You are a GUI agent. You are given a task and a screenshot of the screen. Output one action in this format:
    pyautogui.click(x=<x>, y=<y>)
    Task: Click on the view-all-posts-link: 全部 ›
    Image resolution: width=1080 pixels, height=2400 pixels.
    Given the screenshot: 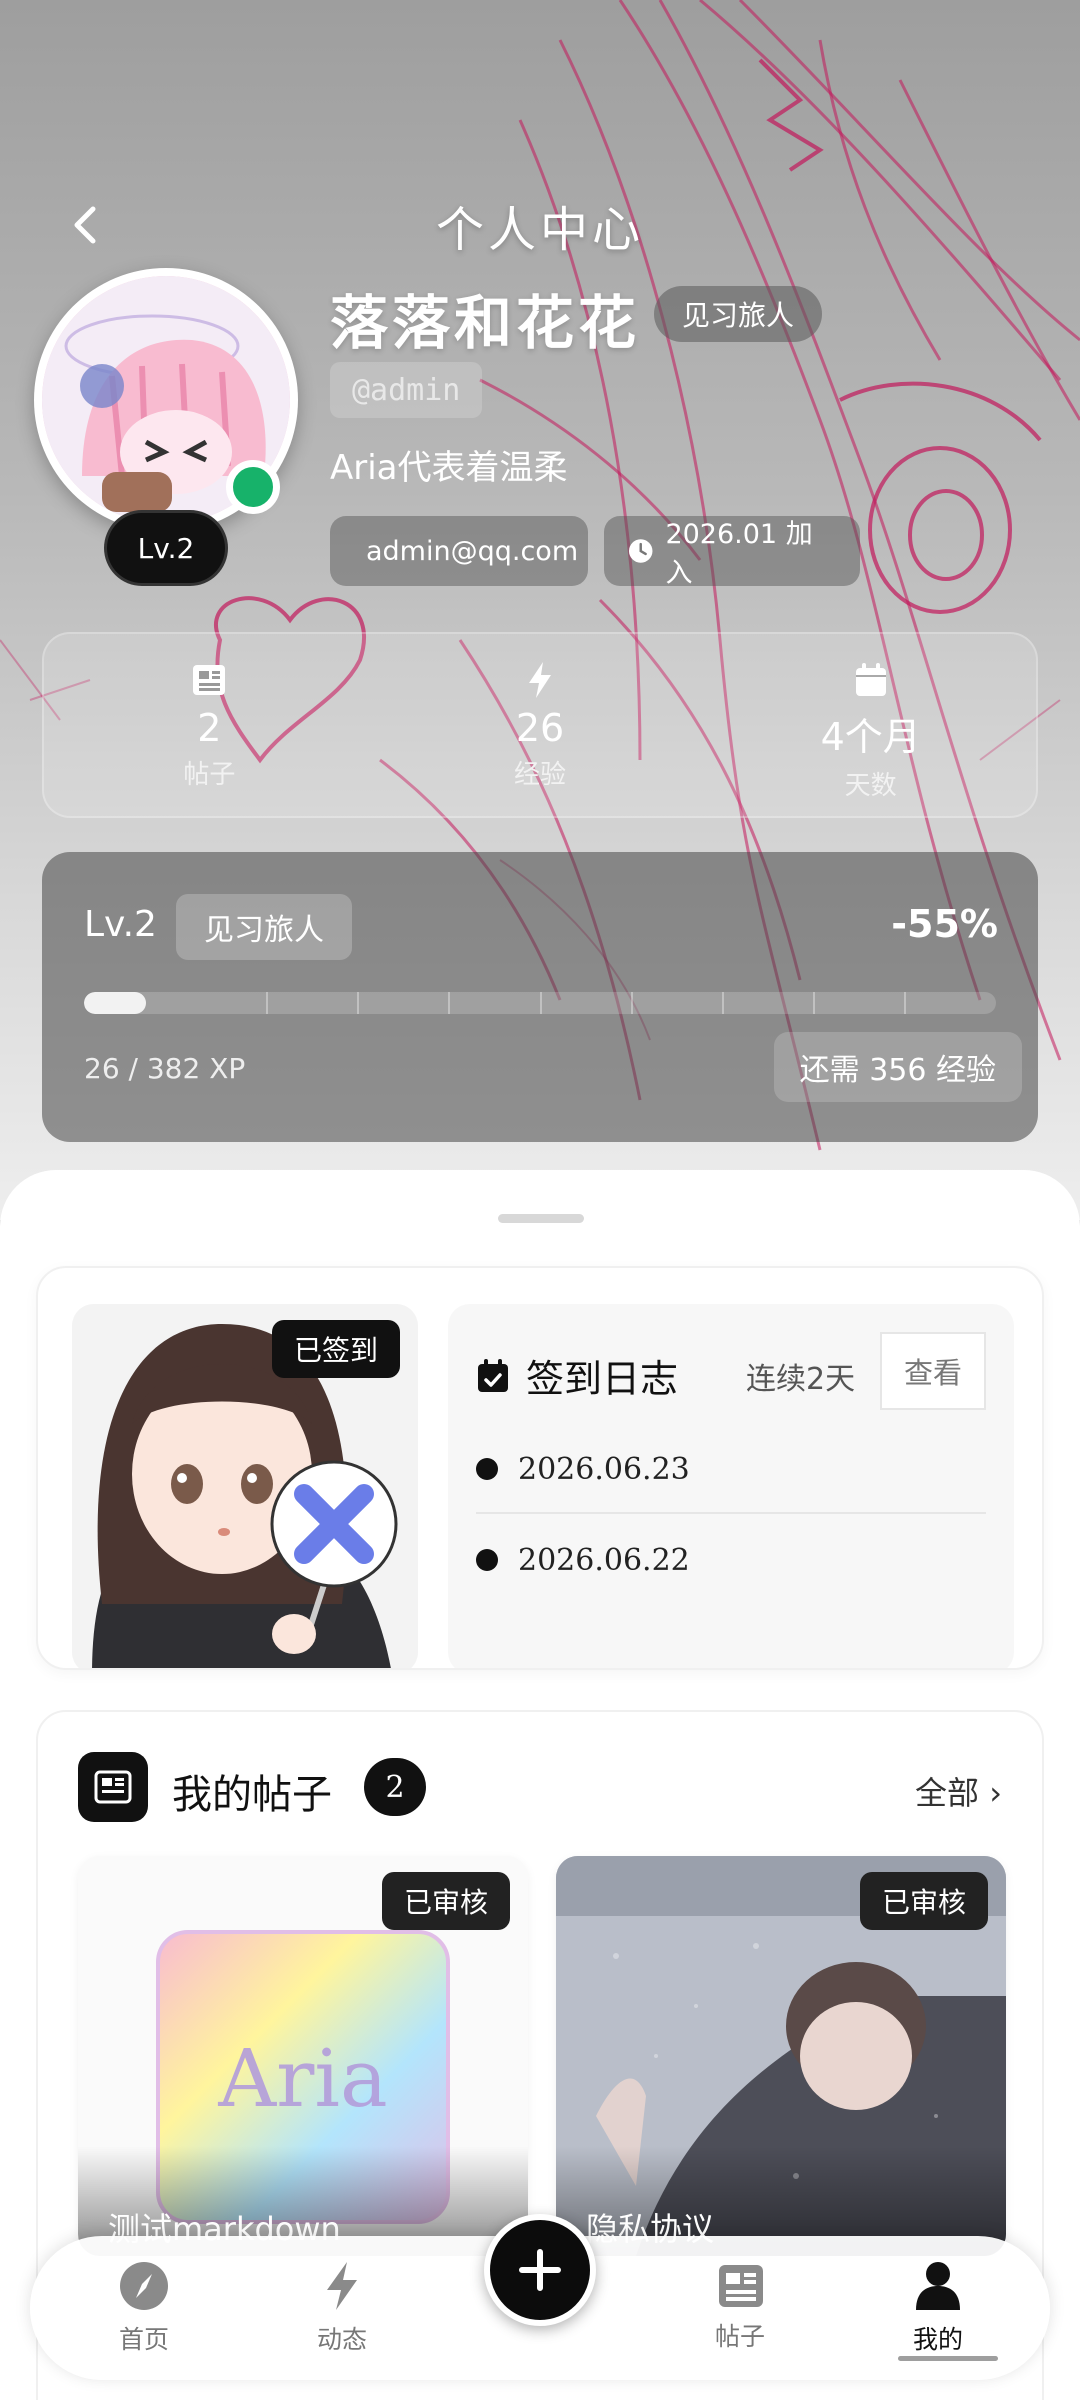 What is the action you would take?
    pyautogui.click(x=958, y=1791)
    